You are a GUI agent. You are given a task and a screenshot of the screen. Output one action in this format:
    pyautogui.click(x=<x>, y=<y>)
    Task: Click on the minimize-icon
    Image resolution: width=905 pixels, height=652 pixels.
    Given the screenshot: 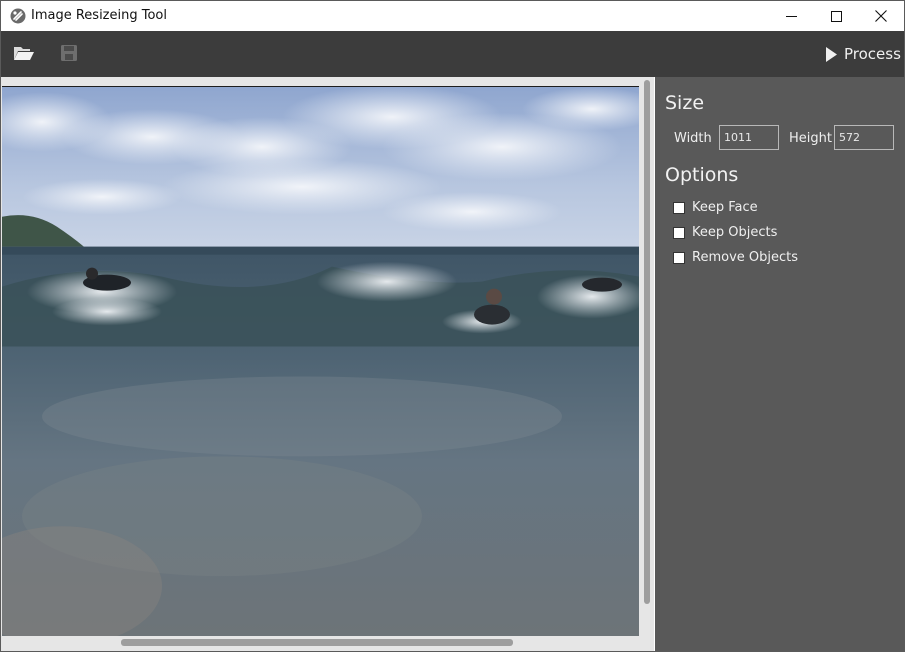 What is the action you would take?
    pyautogui.click(x=791, y=16)
    